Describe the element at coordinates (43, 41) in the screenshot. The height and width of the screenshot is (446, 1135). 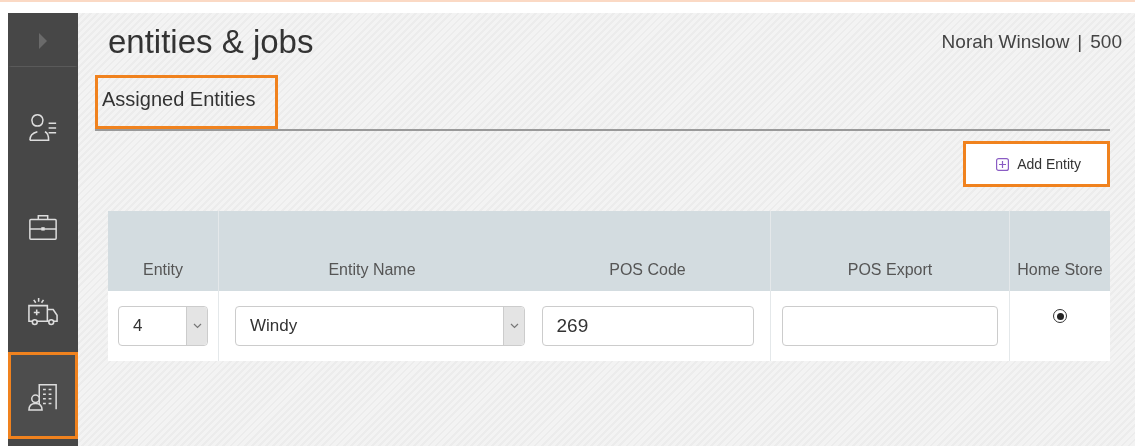
I see `expand-arrow-icon` at that location.